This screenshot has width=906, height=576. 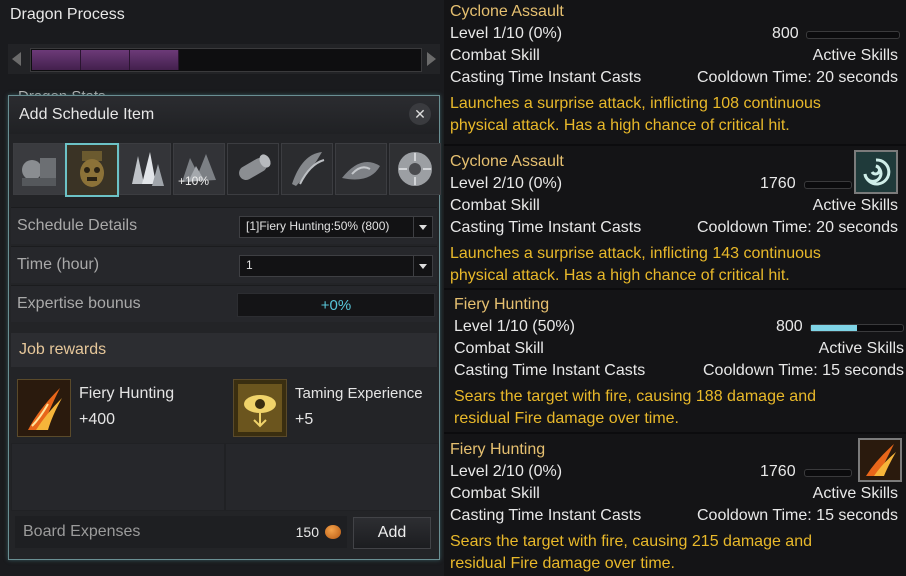 What do you see at coordinates (392, 533) in the screenshot?
I see `add-button: Add` at bounding box center [392, 533].